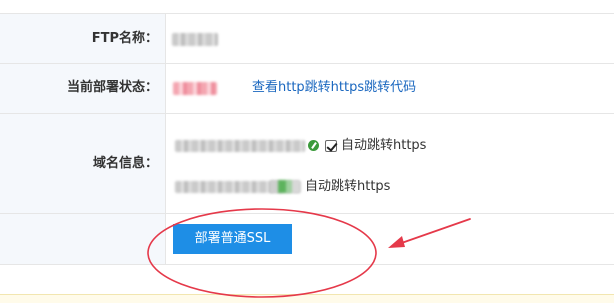 The image size is (614, 303). What do you see at coordinates (124, 38) in the screenshot?
I see `ftp-name-label: FTP名称：` at bounding box center [124, 38].